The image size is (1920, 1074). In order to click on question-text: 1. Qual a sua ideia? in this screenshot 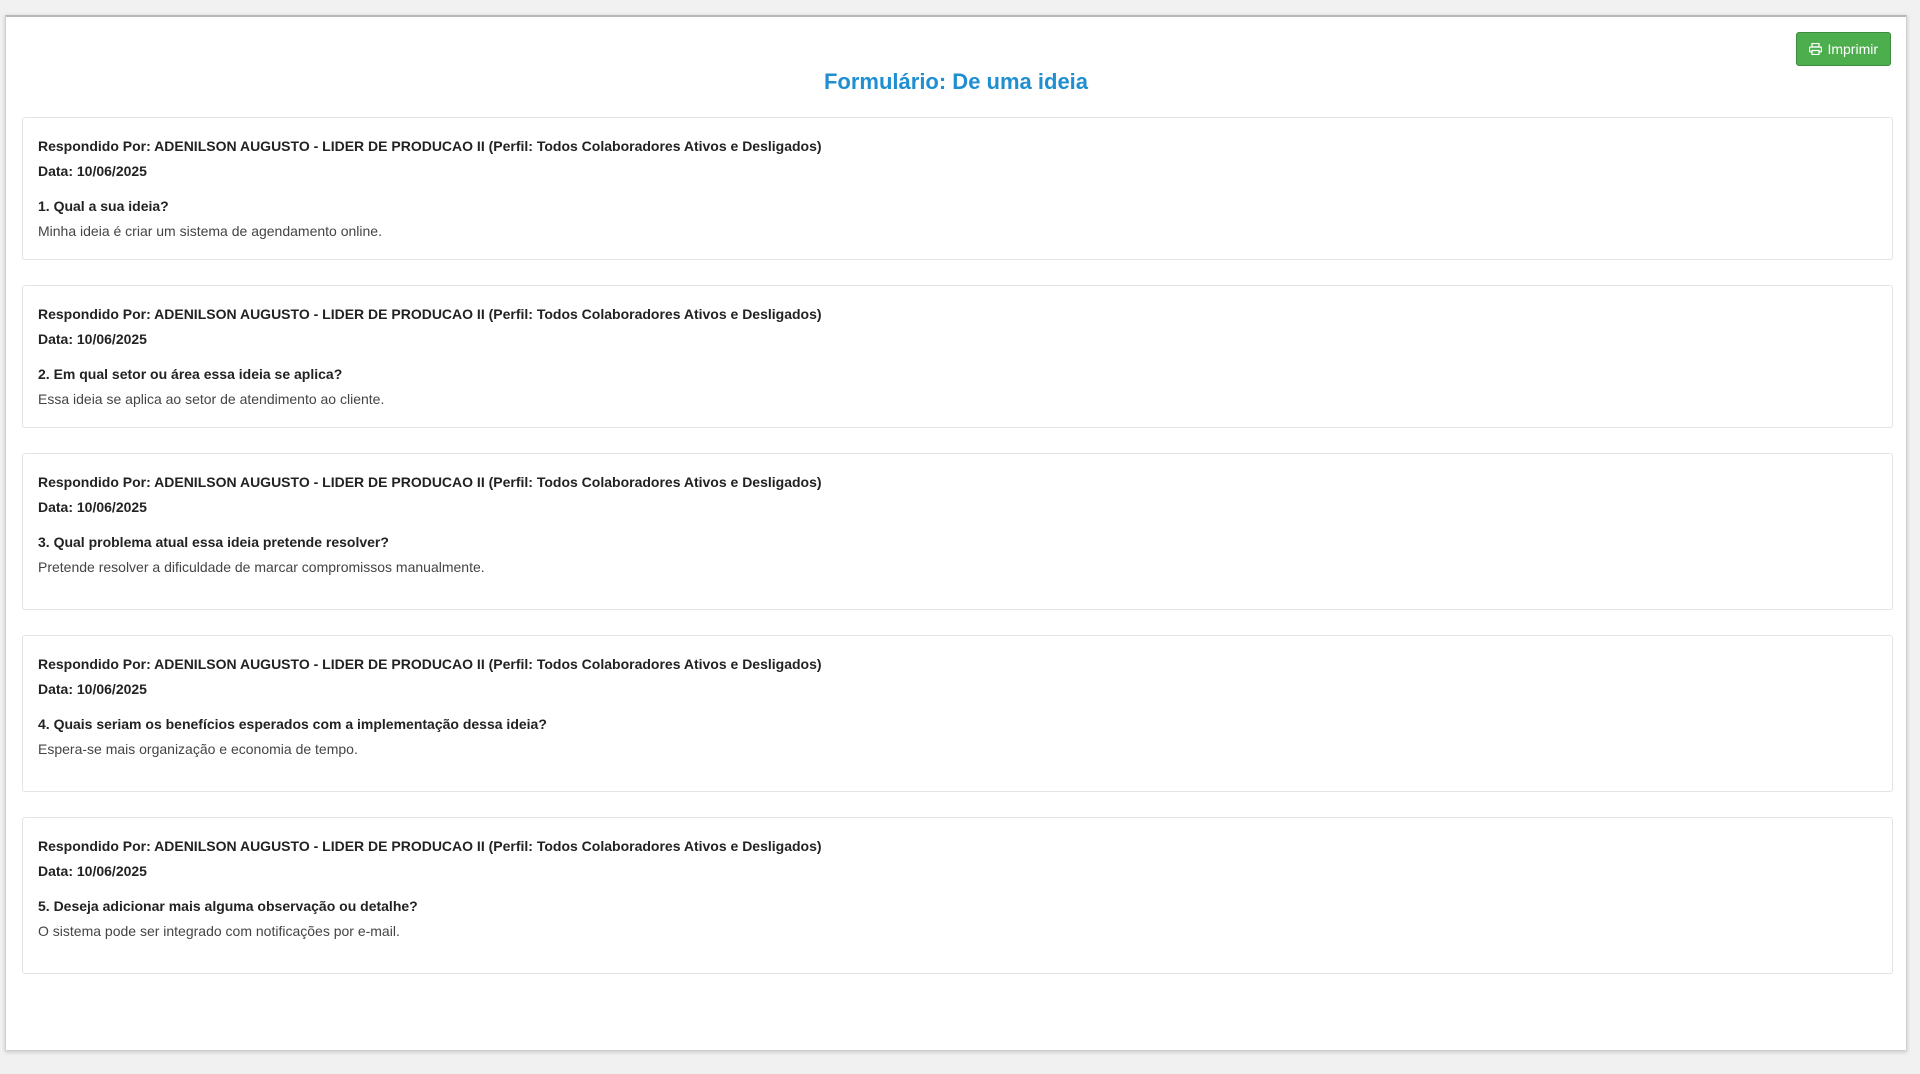, I will do `click(103, 206)`.